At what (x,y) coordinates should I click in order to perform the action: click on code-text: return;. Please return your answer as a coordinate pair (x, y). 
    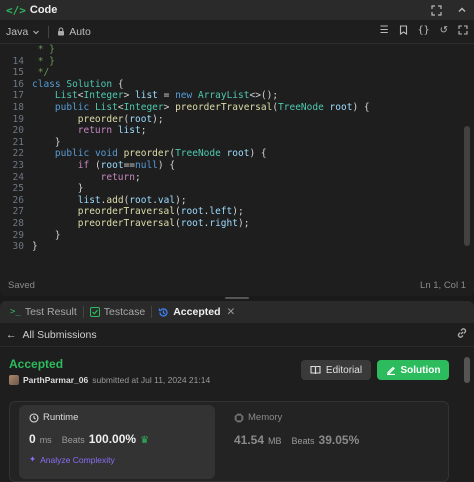
    Looking at the image, I should click on (120, 177).